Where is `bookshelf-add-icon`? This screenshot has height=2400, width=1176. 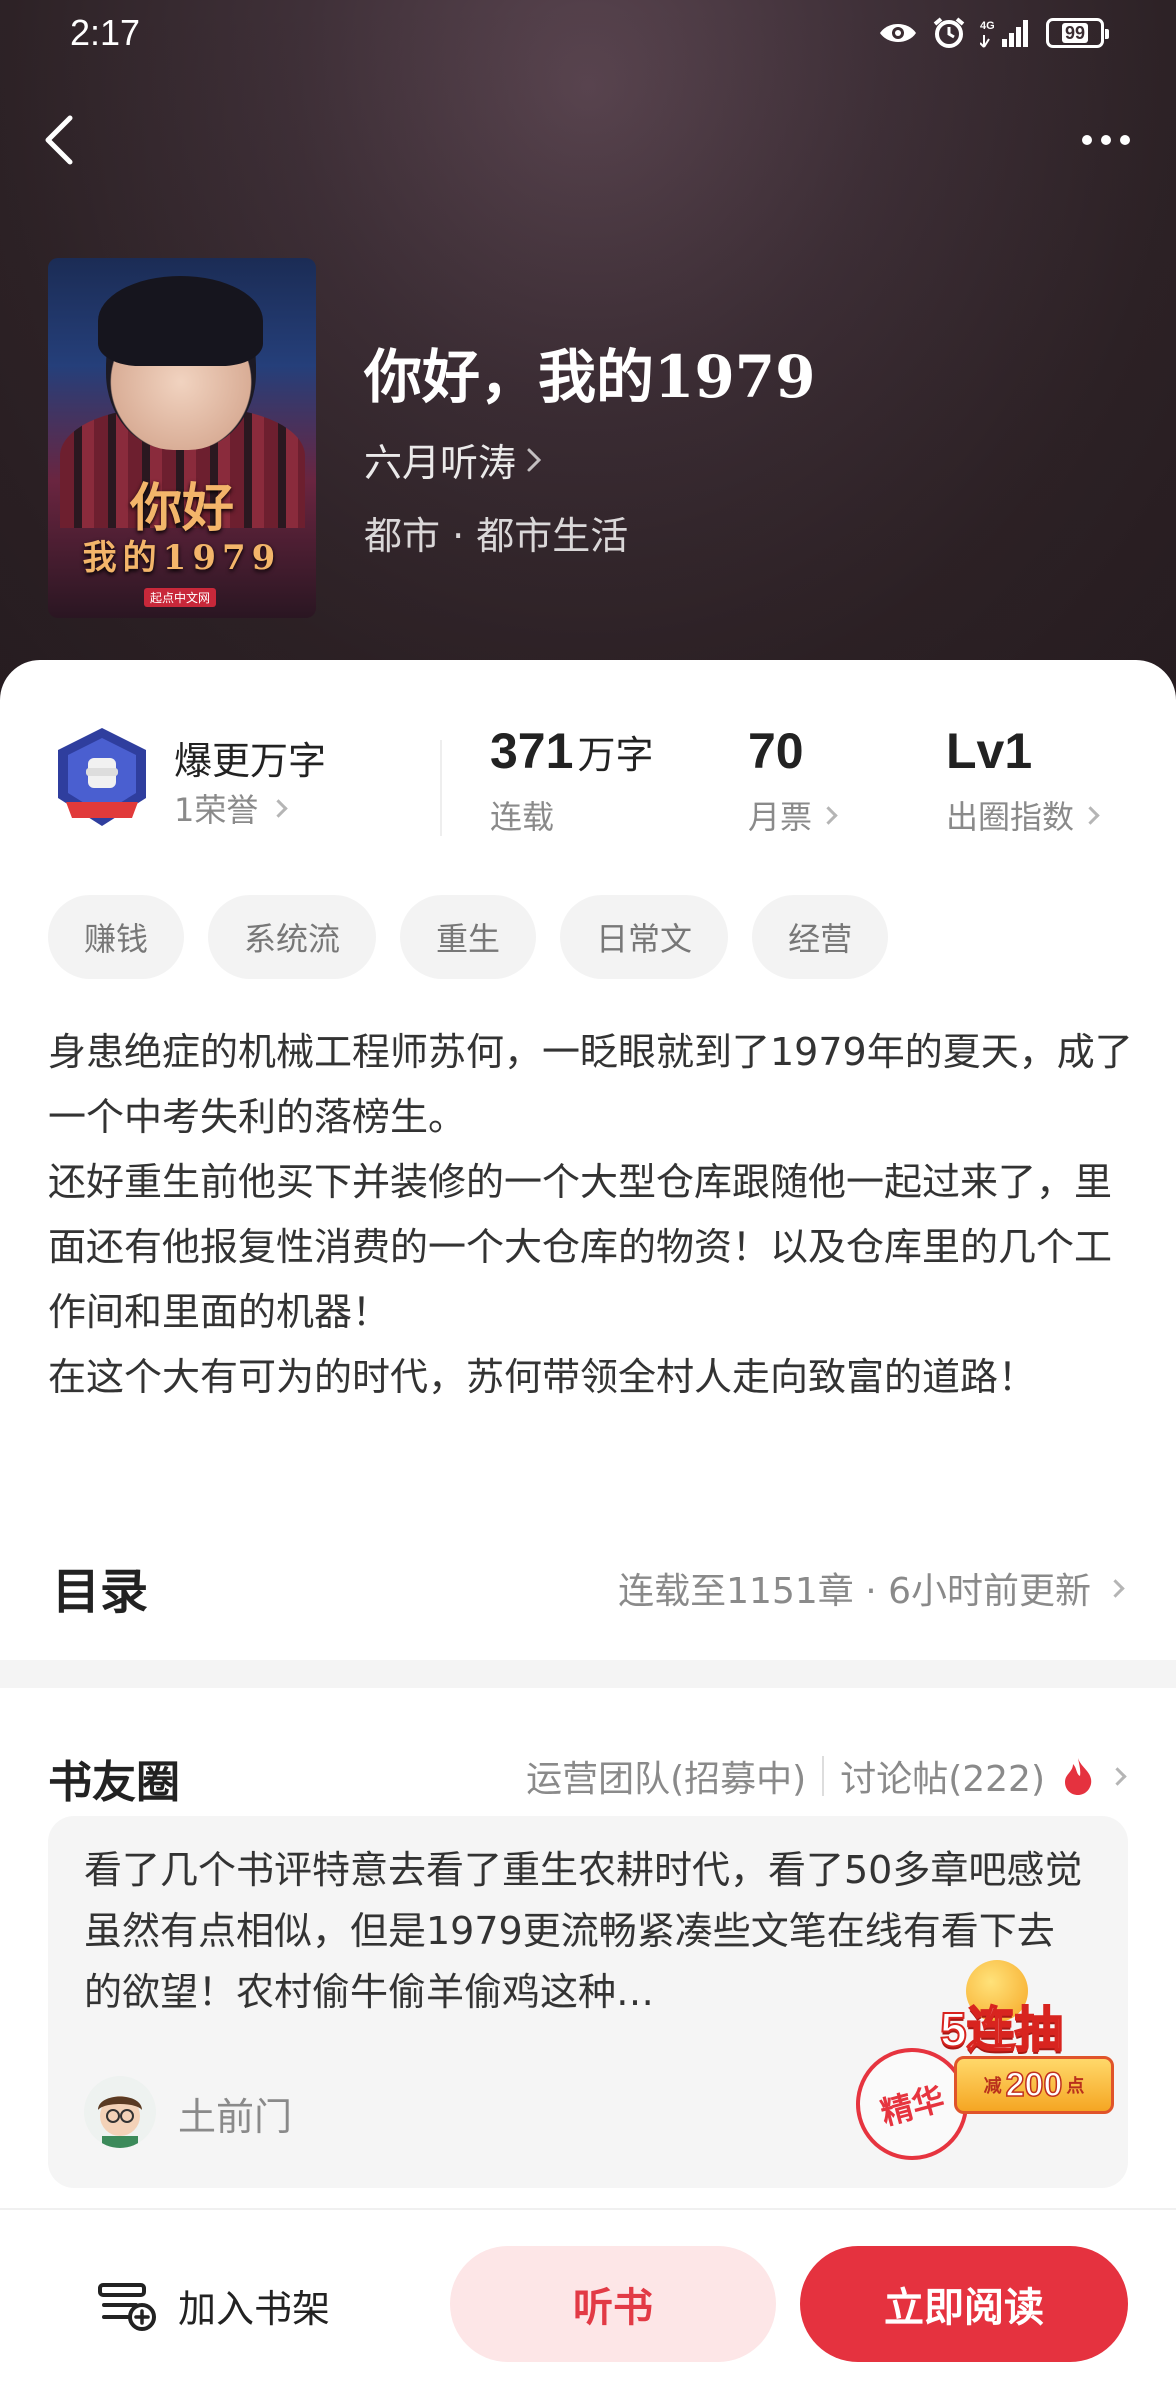 bookshelf-add-icon is located at coordinates (127, 2307).